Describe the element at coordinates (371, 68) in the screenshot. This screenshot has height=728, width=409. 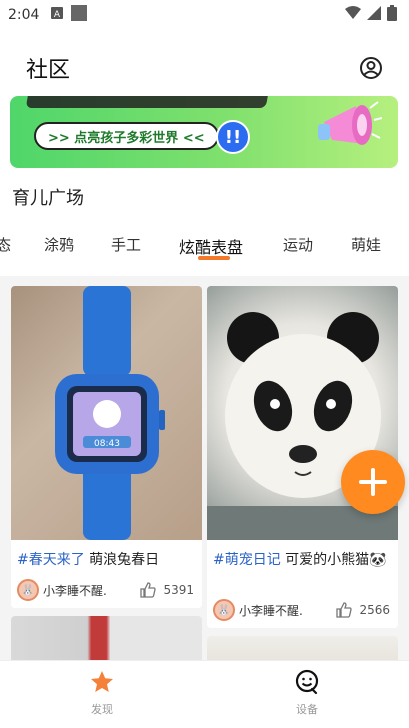
I see `profile-icon` at that location.